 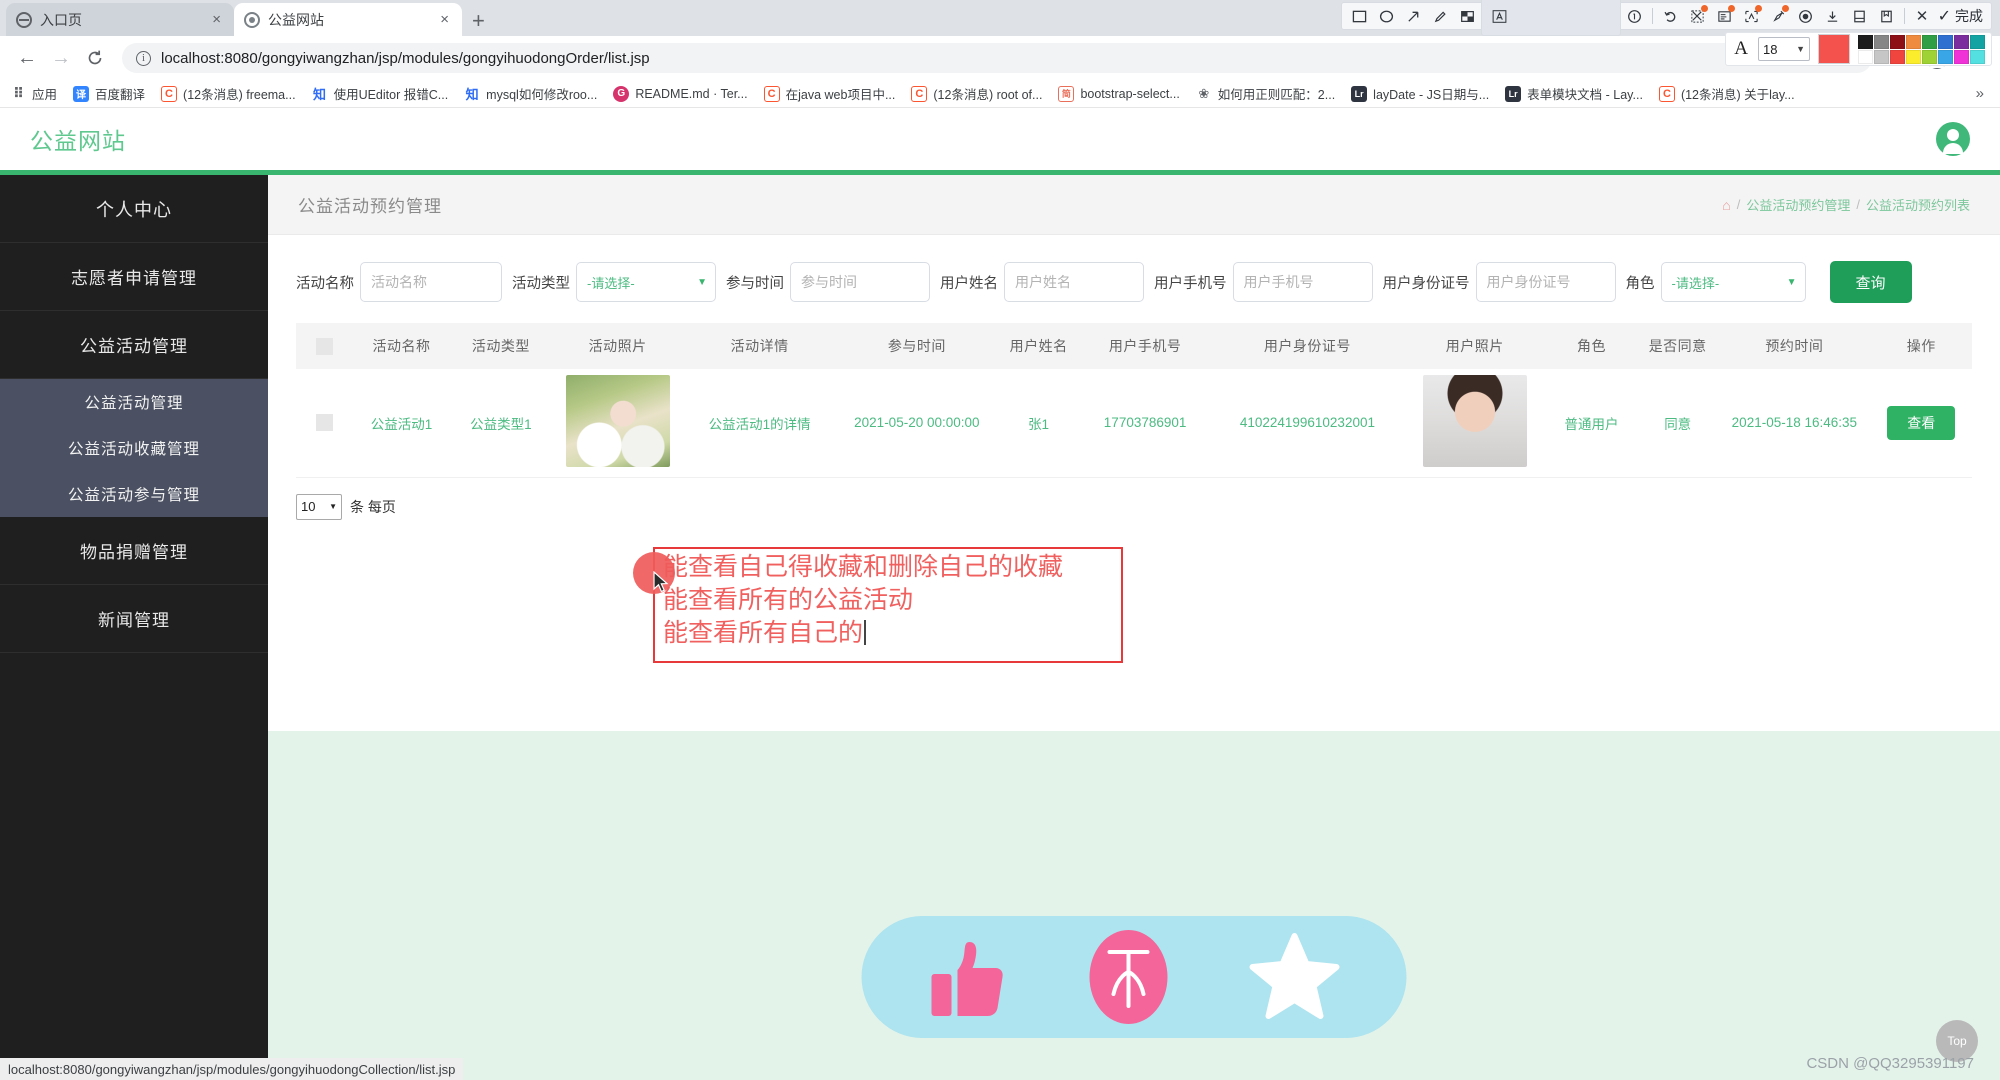 What do you see at coordinates (1302, 282) in the screenshot?
I see `user-phone-input` at bounding box center [1302, 282].